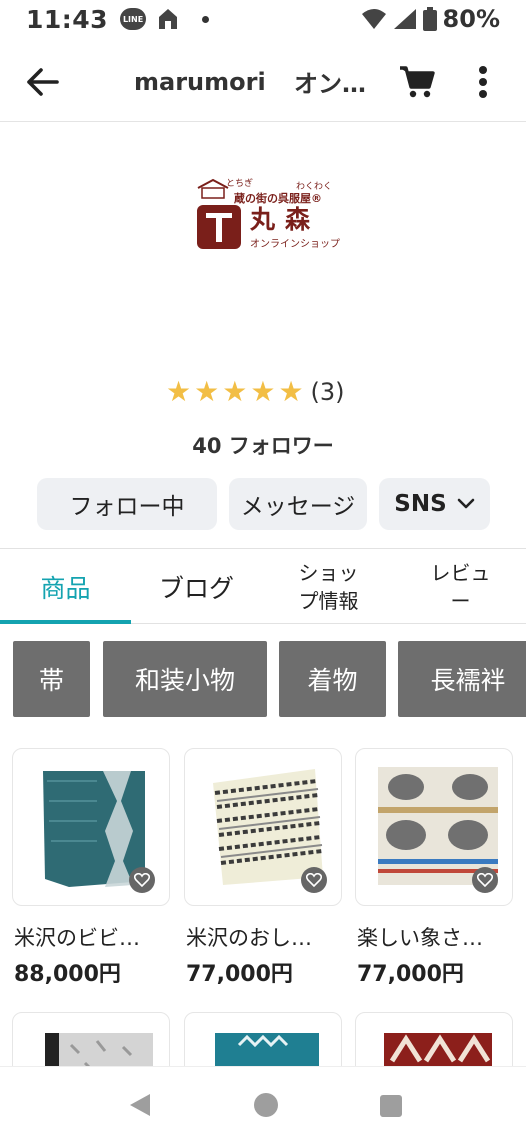  What do you see at coordinates (373, 19) in the screenshot?
I see `wifi-icon` at bounding box center [373, 19].